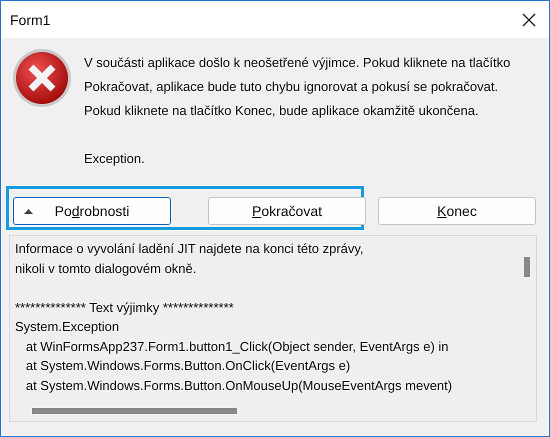 This screenshot has width=550, height=437. I want to click on error-message: V součásti aplikace došlo k neošetřené výjimce. Pokud kliknete na tlačítko Pokračovat, aplikace bude tuto chybu ignorovat a pokusí se pokračovat. Pokud kliknete na tlačítko Konec, bude aplikace okamžitě ukončena., so click(298, 87).